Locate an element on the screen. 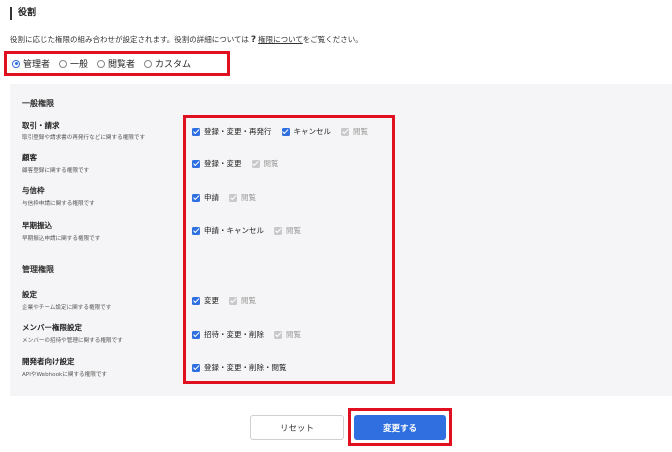 The height and width of the screenshot is (452, 672). perm-desc-early-transfer: 早期振込申請に関する権限です is located at coordinates (61, 239).